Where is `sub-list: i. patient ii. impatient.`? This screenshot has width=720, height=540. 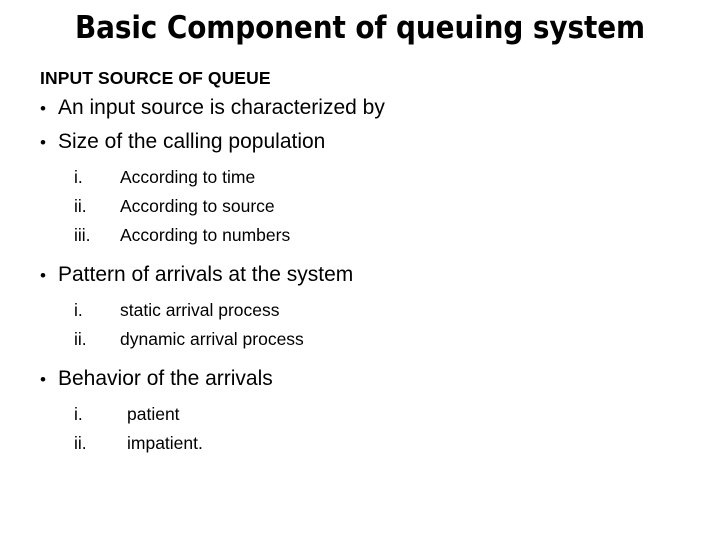
sub-list: i. patient ii. impatient. is located at coordinates (360, 429).